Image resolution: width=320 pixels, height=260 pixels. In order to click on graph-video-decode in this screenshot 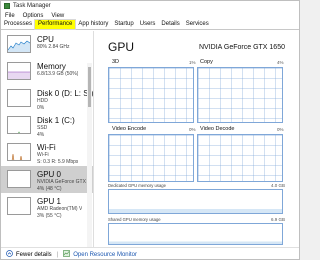, I will do `click(240, 158)`.